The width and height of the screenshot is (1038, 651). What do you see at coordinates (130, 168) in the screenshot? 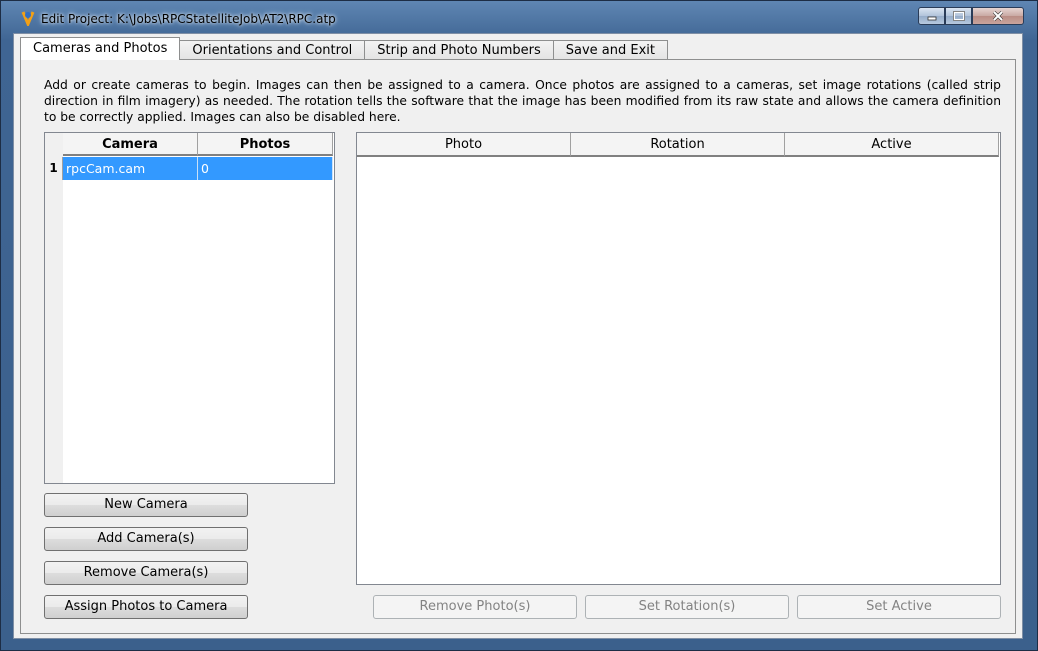
I see `camera-cell: rpcCam.cam` at bounding box center [130, 168].